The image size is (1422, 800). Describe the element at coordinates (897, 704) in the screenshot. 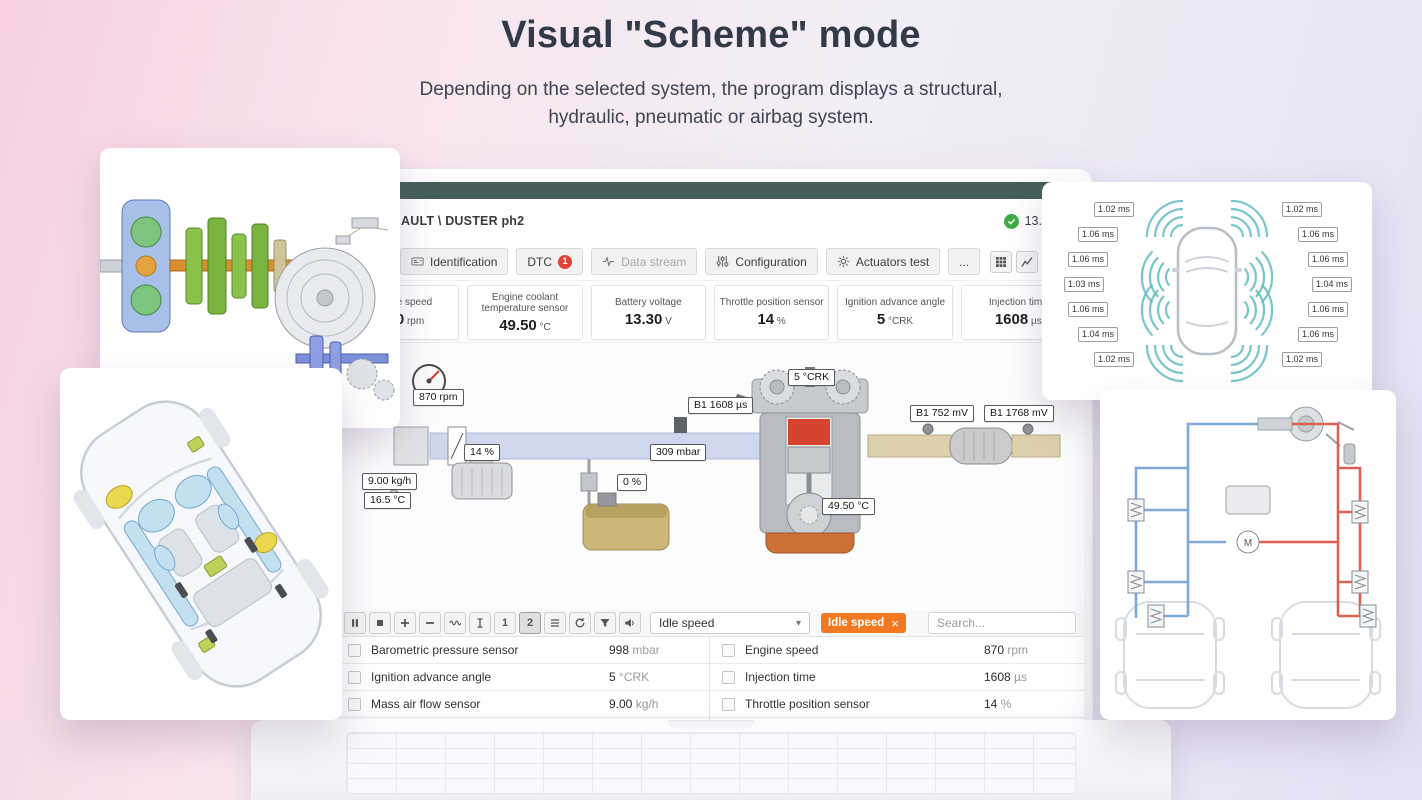

I see `table-row: Throttle position sensor 14 %` at that location.